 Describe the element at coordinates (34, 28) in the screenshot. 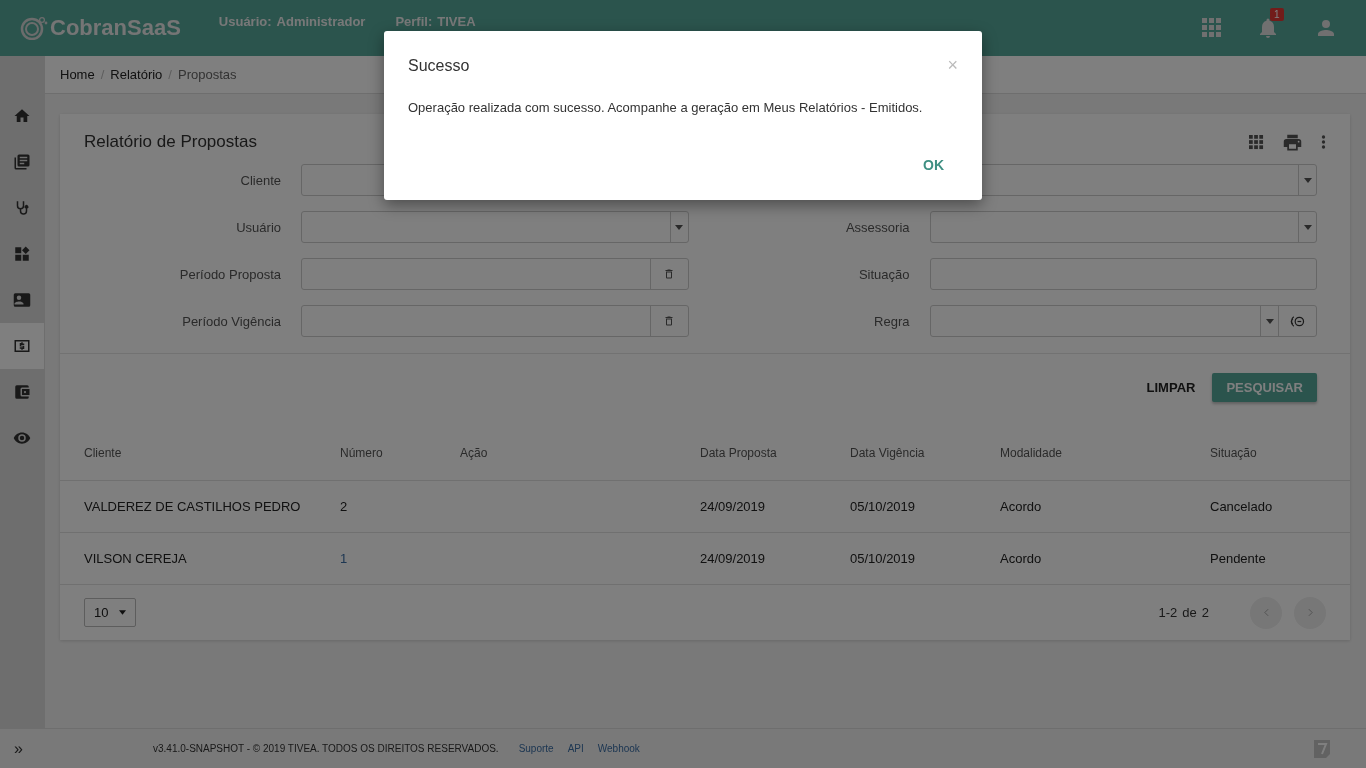

I see `coin-logo-icon` at that location.